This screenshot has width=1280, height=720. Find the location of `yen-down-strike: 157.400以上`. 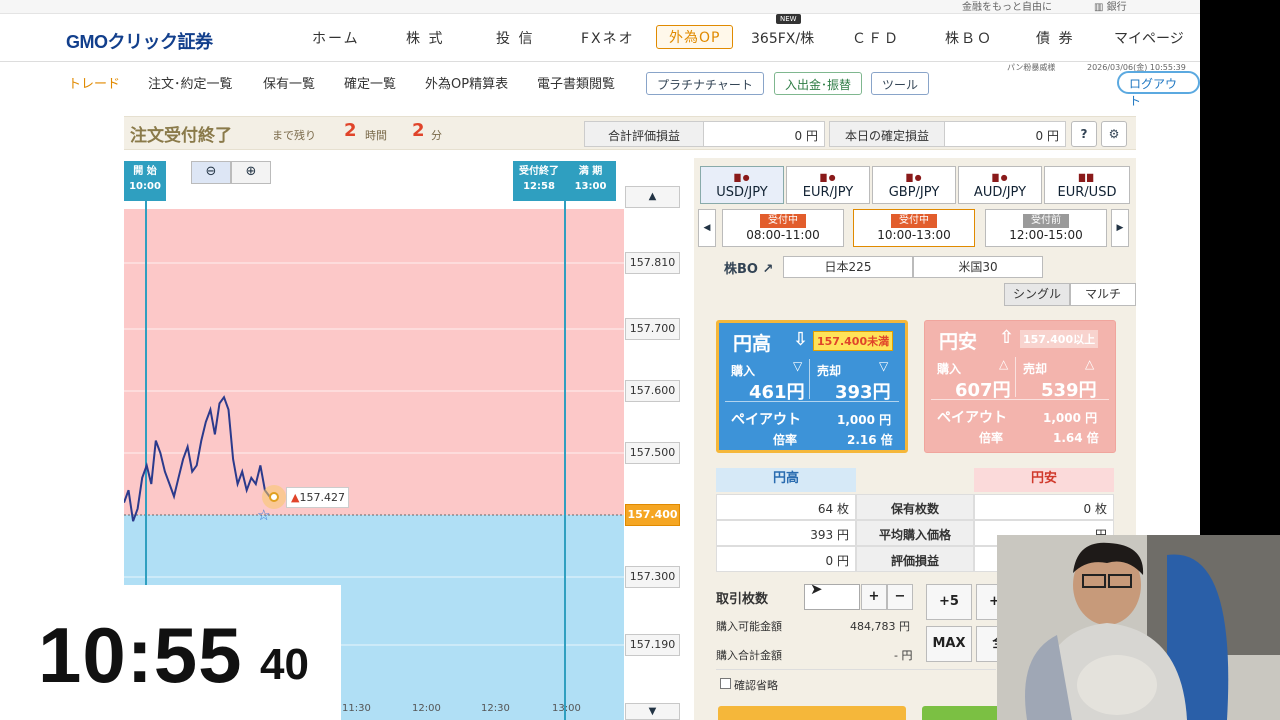

yen-down-strike: 157.400以上 is located at coordinates (1059, 339).